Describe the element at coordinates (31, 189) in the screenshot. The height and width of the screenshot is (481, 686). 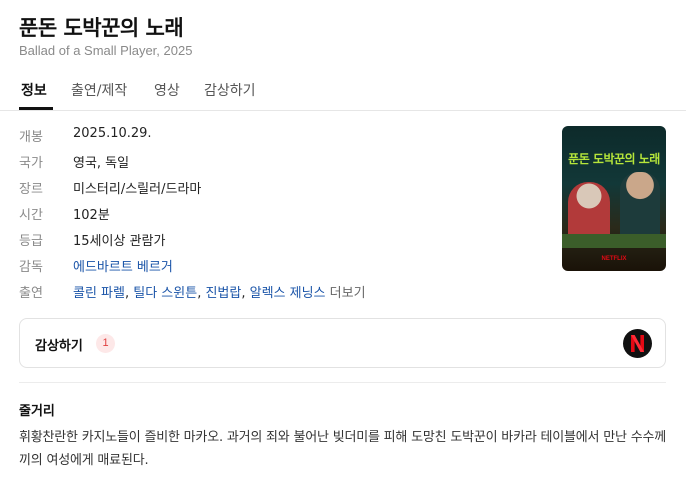
I see `info-key: 장르` at that location.